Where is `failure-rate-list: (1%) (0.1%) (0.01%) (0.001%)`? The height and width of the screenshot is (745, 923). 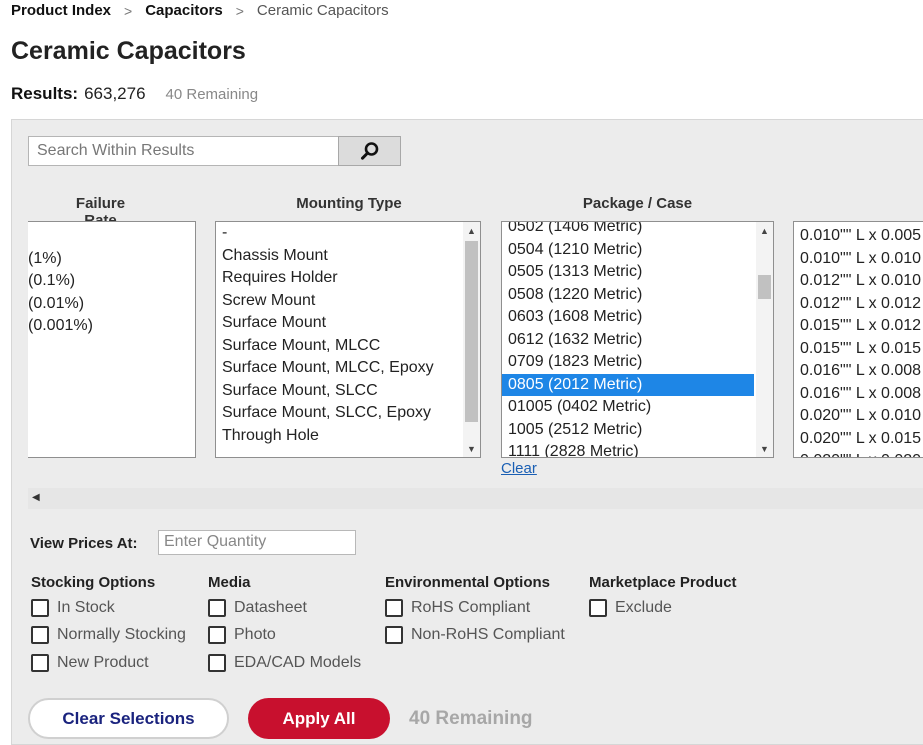
failure-rate-list: (1%) (0.1%) (0.01%) (0.001%) is located at coordinates (112, 339).